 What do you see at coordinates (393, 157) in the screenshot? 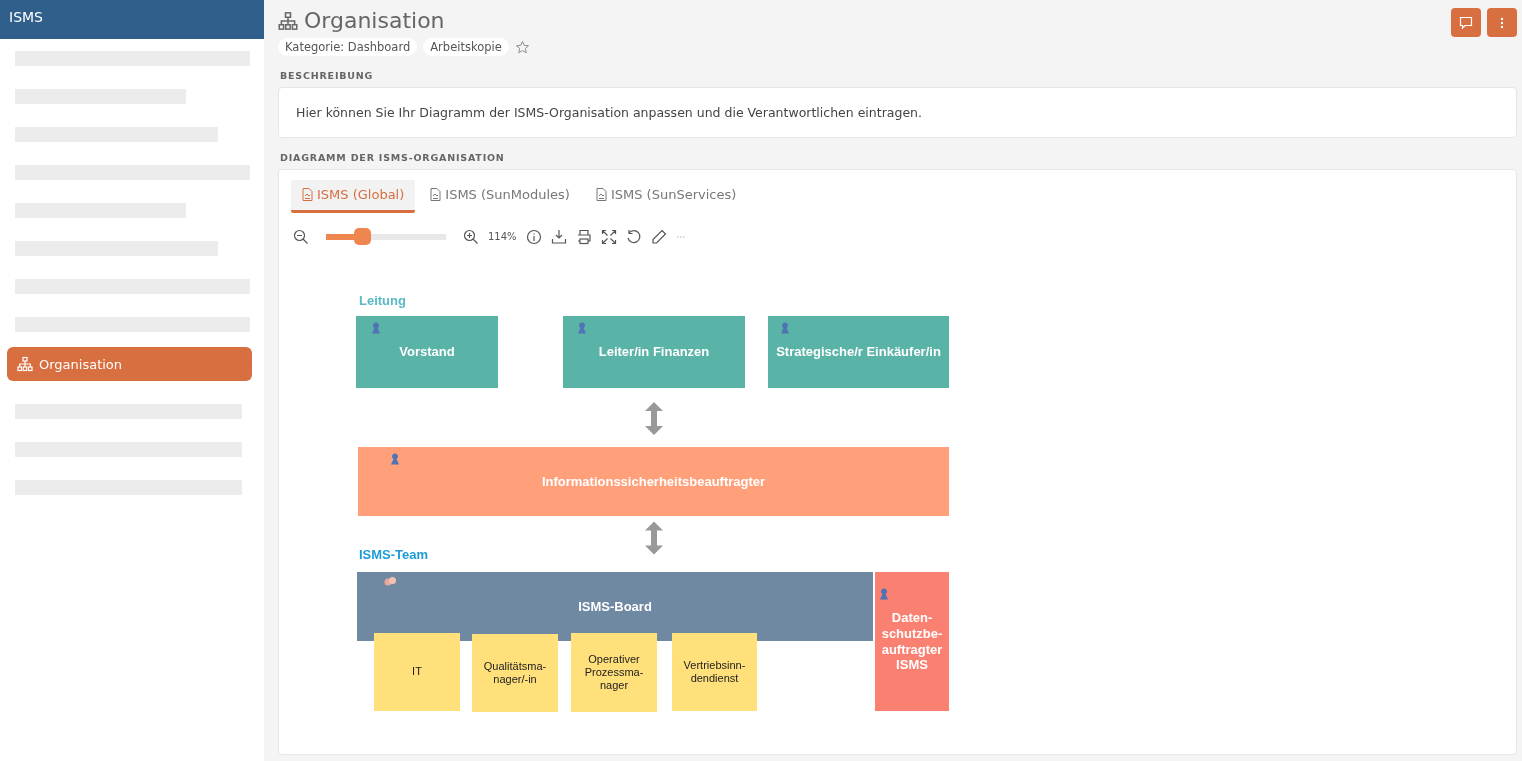
I see `section-heading: DIAGRAMM DER ISMS-ORGANISATION` at bounding box center [393, 157].